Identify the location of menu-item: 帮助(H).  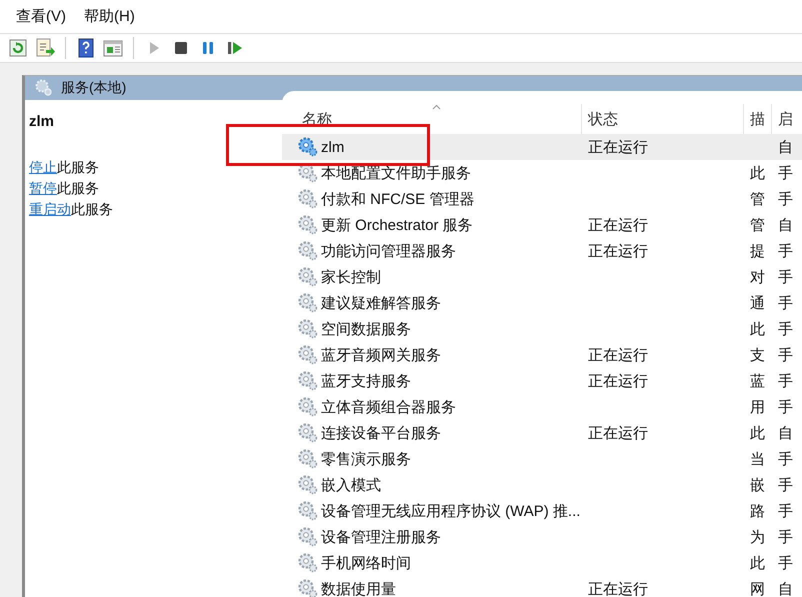
(109, 16).